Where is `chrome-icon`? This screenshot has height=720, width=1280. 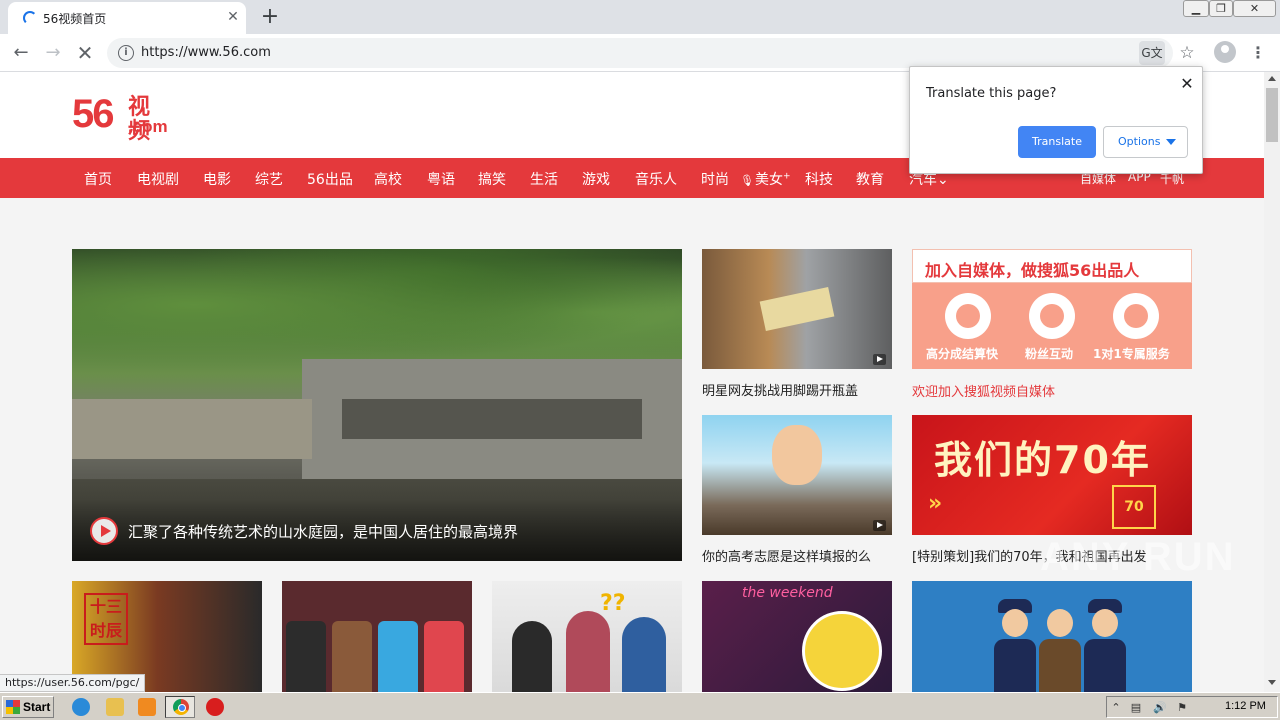
chrome-icon is located at coordinates (181, 707).